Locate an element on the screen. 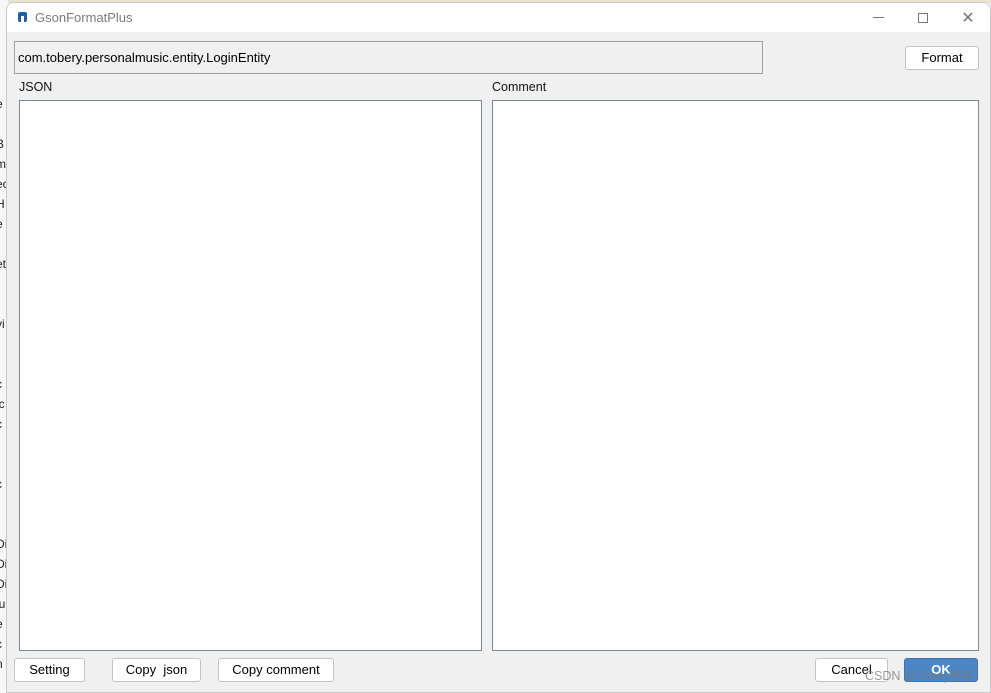  cancel-button: Cancel is located at coordinates (851, 670).